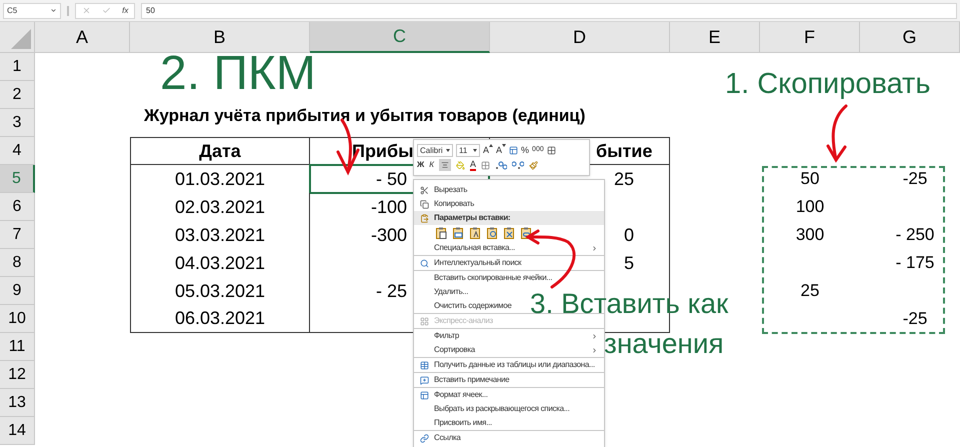  What do you see at coordinates (17, 95) in the screenshot?
I see `row-header: 2` at bounding box center [17, 95].